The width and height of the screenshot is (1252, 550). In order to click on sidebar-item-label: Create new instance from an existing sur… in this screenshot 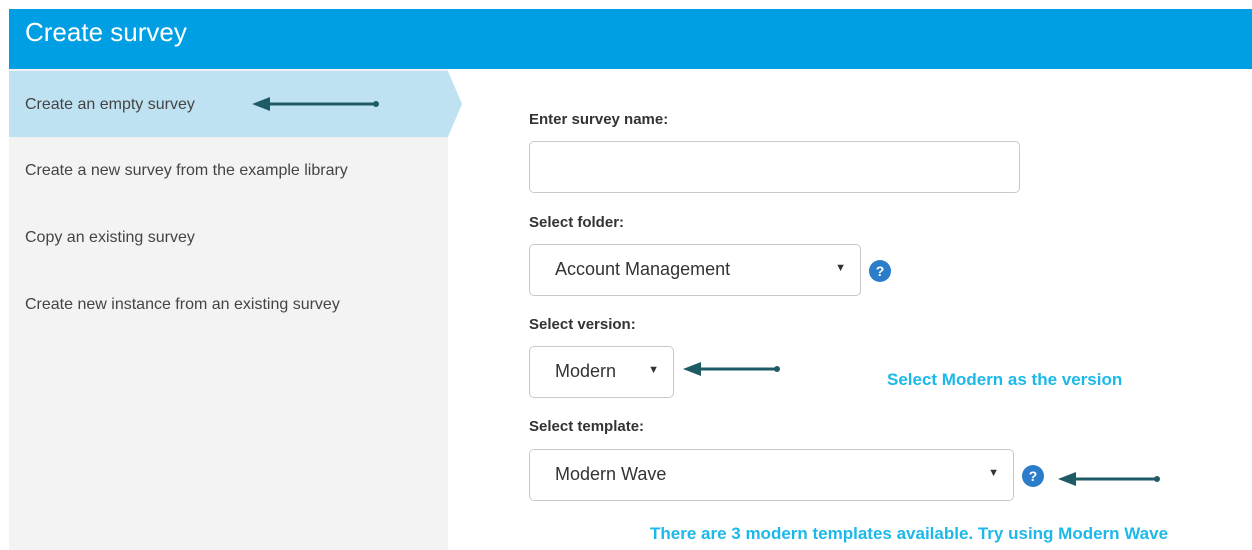, I will do `click(182, 304)`.